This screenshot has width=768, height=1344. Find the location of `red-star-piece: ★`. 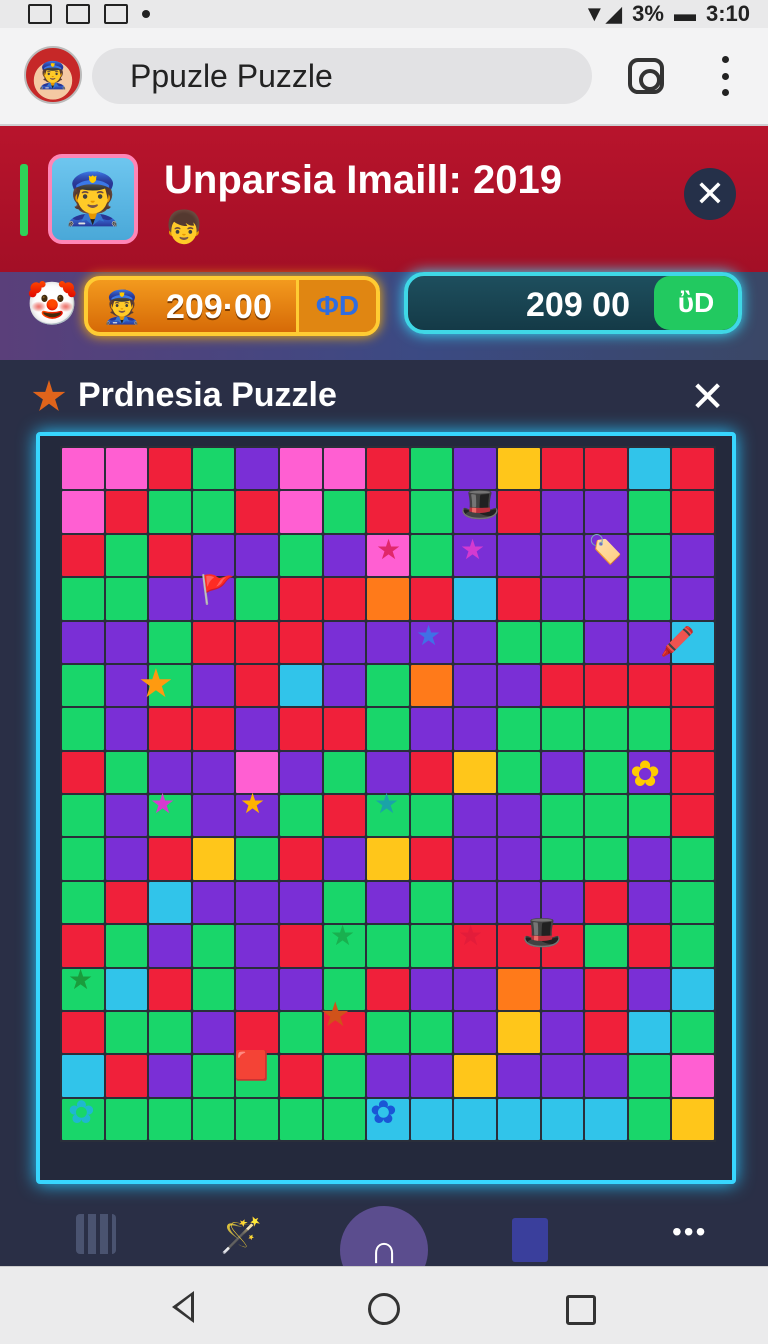

red-star-piece: ★ is located at coordinates (470, 936).